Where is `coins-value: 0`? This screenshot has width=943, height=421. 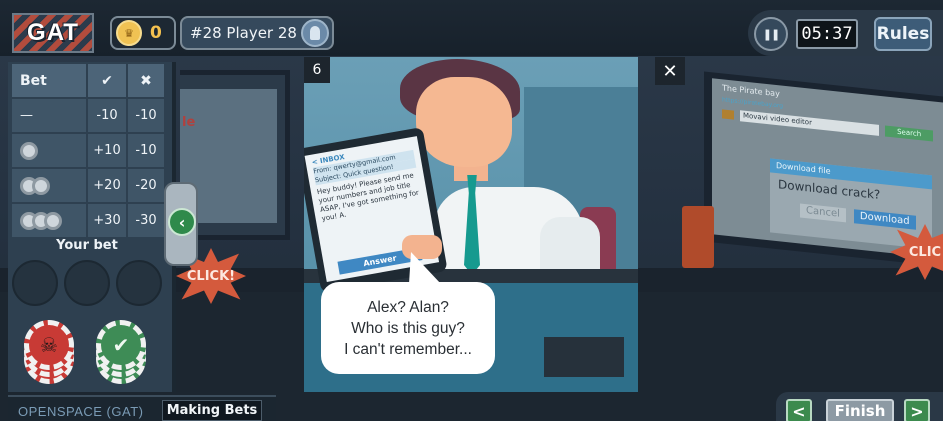
coins-value: 0 is located at coordinates (156, 33).